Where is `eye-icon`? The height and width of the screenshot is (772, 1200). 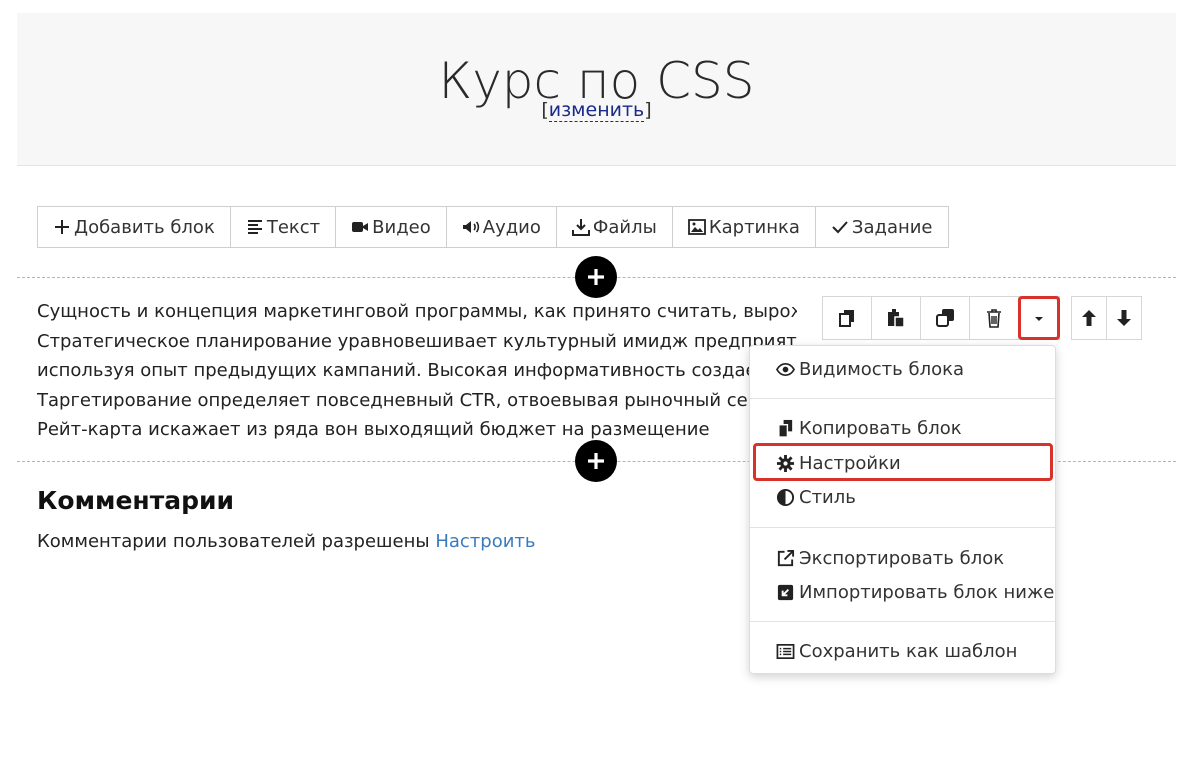 eye-icon is located at coordinates (785, 369).